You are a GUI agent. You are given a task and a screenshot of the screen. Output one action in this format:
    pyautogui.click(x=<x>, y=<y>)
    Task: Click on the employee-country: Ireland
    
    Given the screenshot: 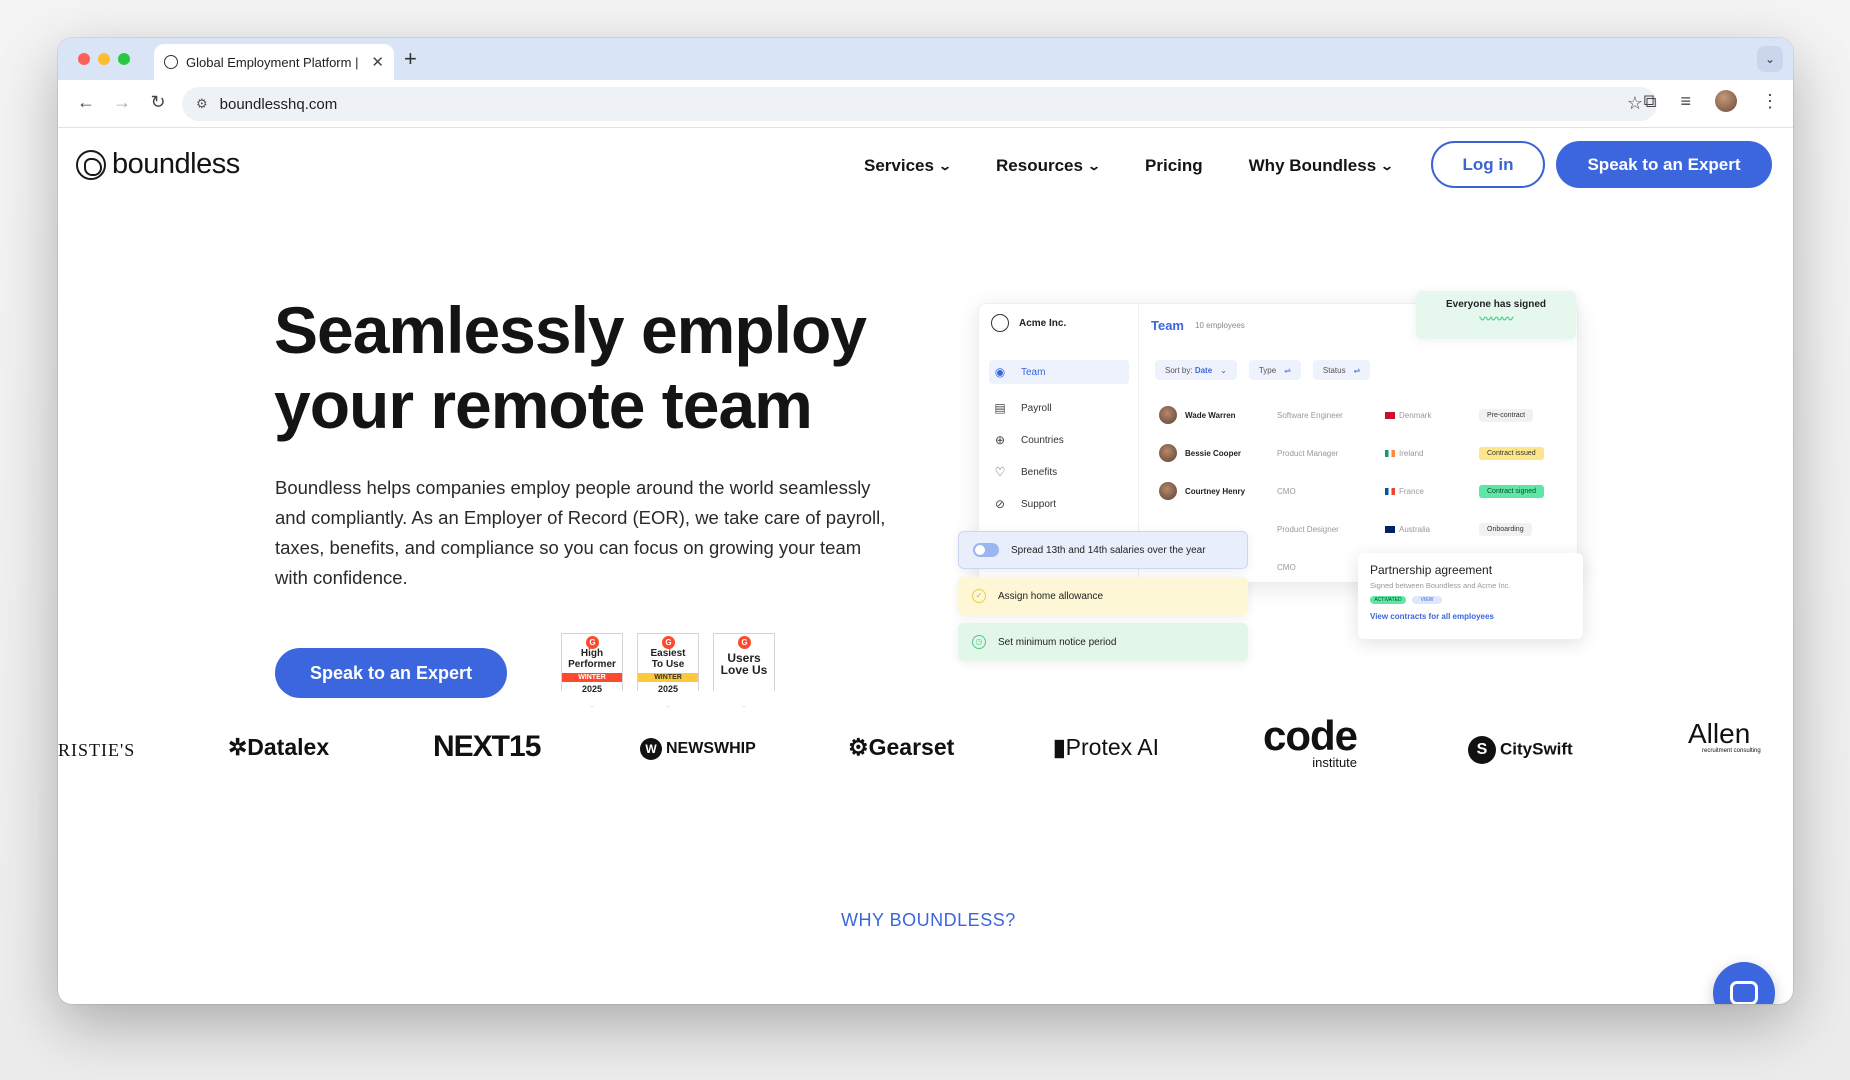 What is the action you would take?
    pyautogui.click(x=1432, y=453)
    